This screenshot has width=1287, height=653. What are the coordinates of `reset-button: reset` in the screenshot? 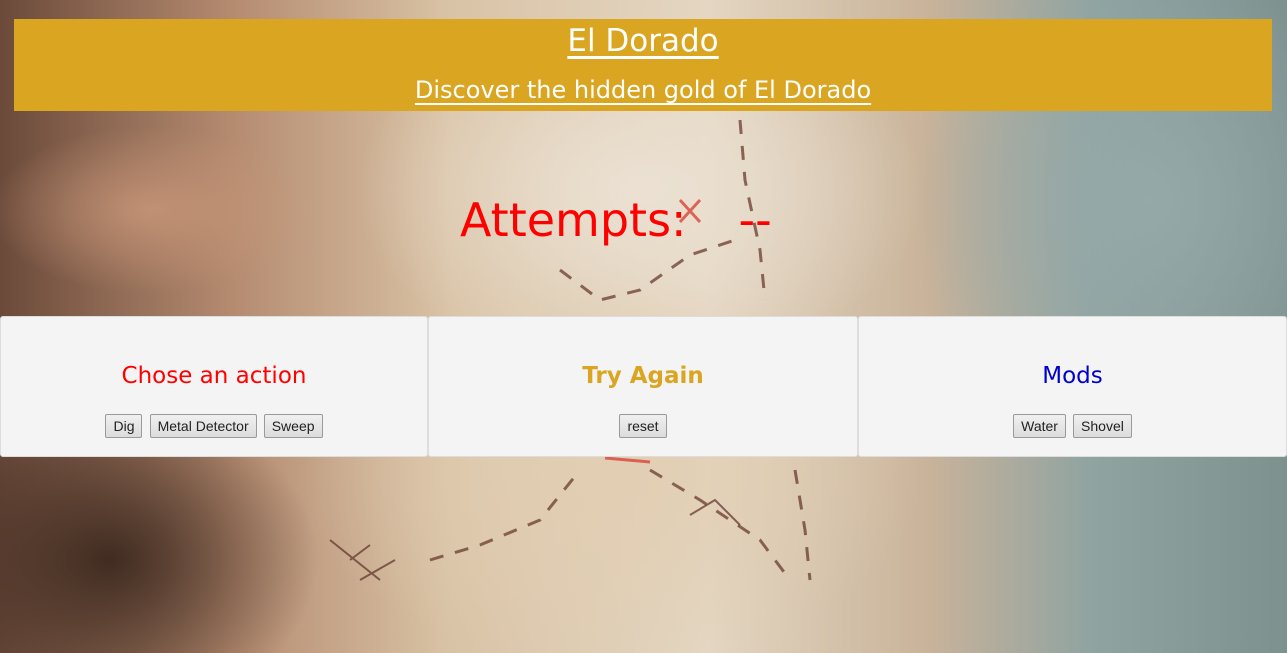 It's located at (643, 426).